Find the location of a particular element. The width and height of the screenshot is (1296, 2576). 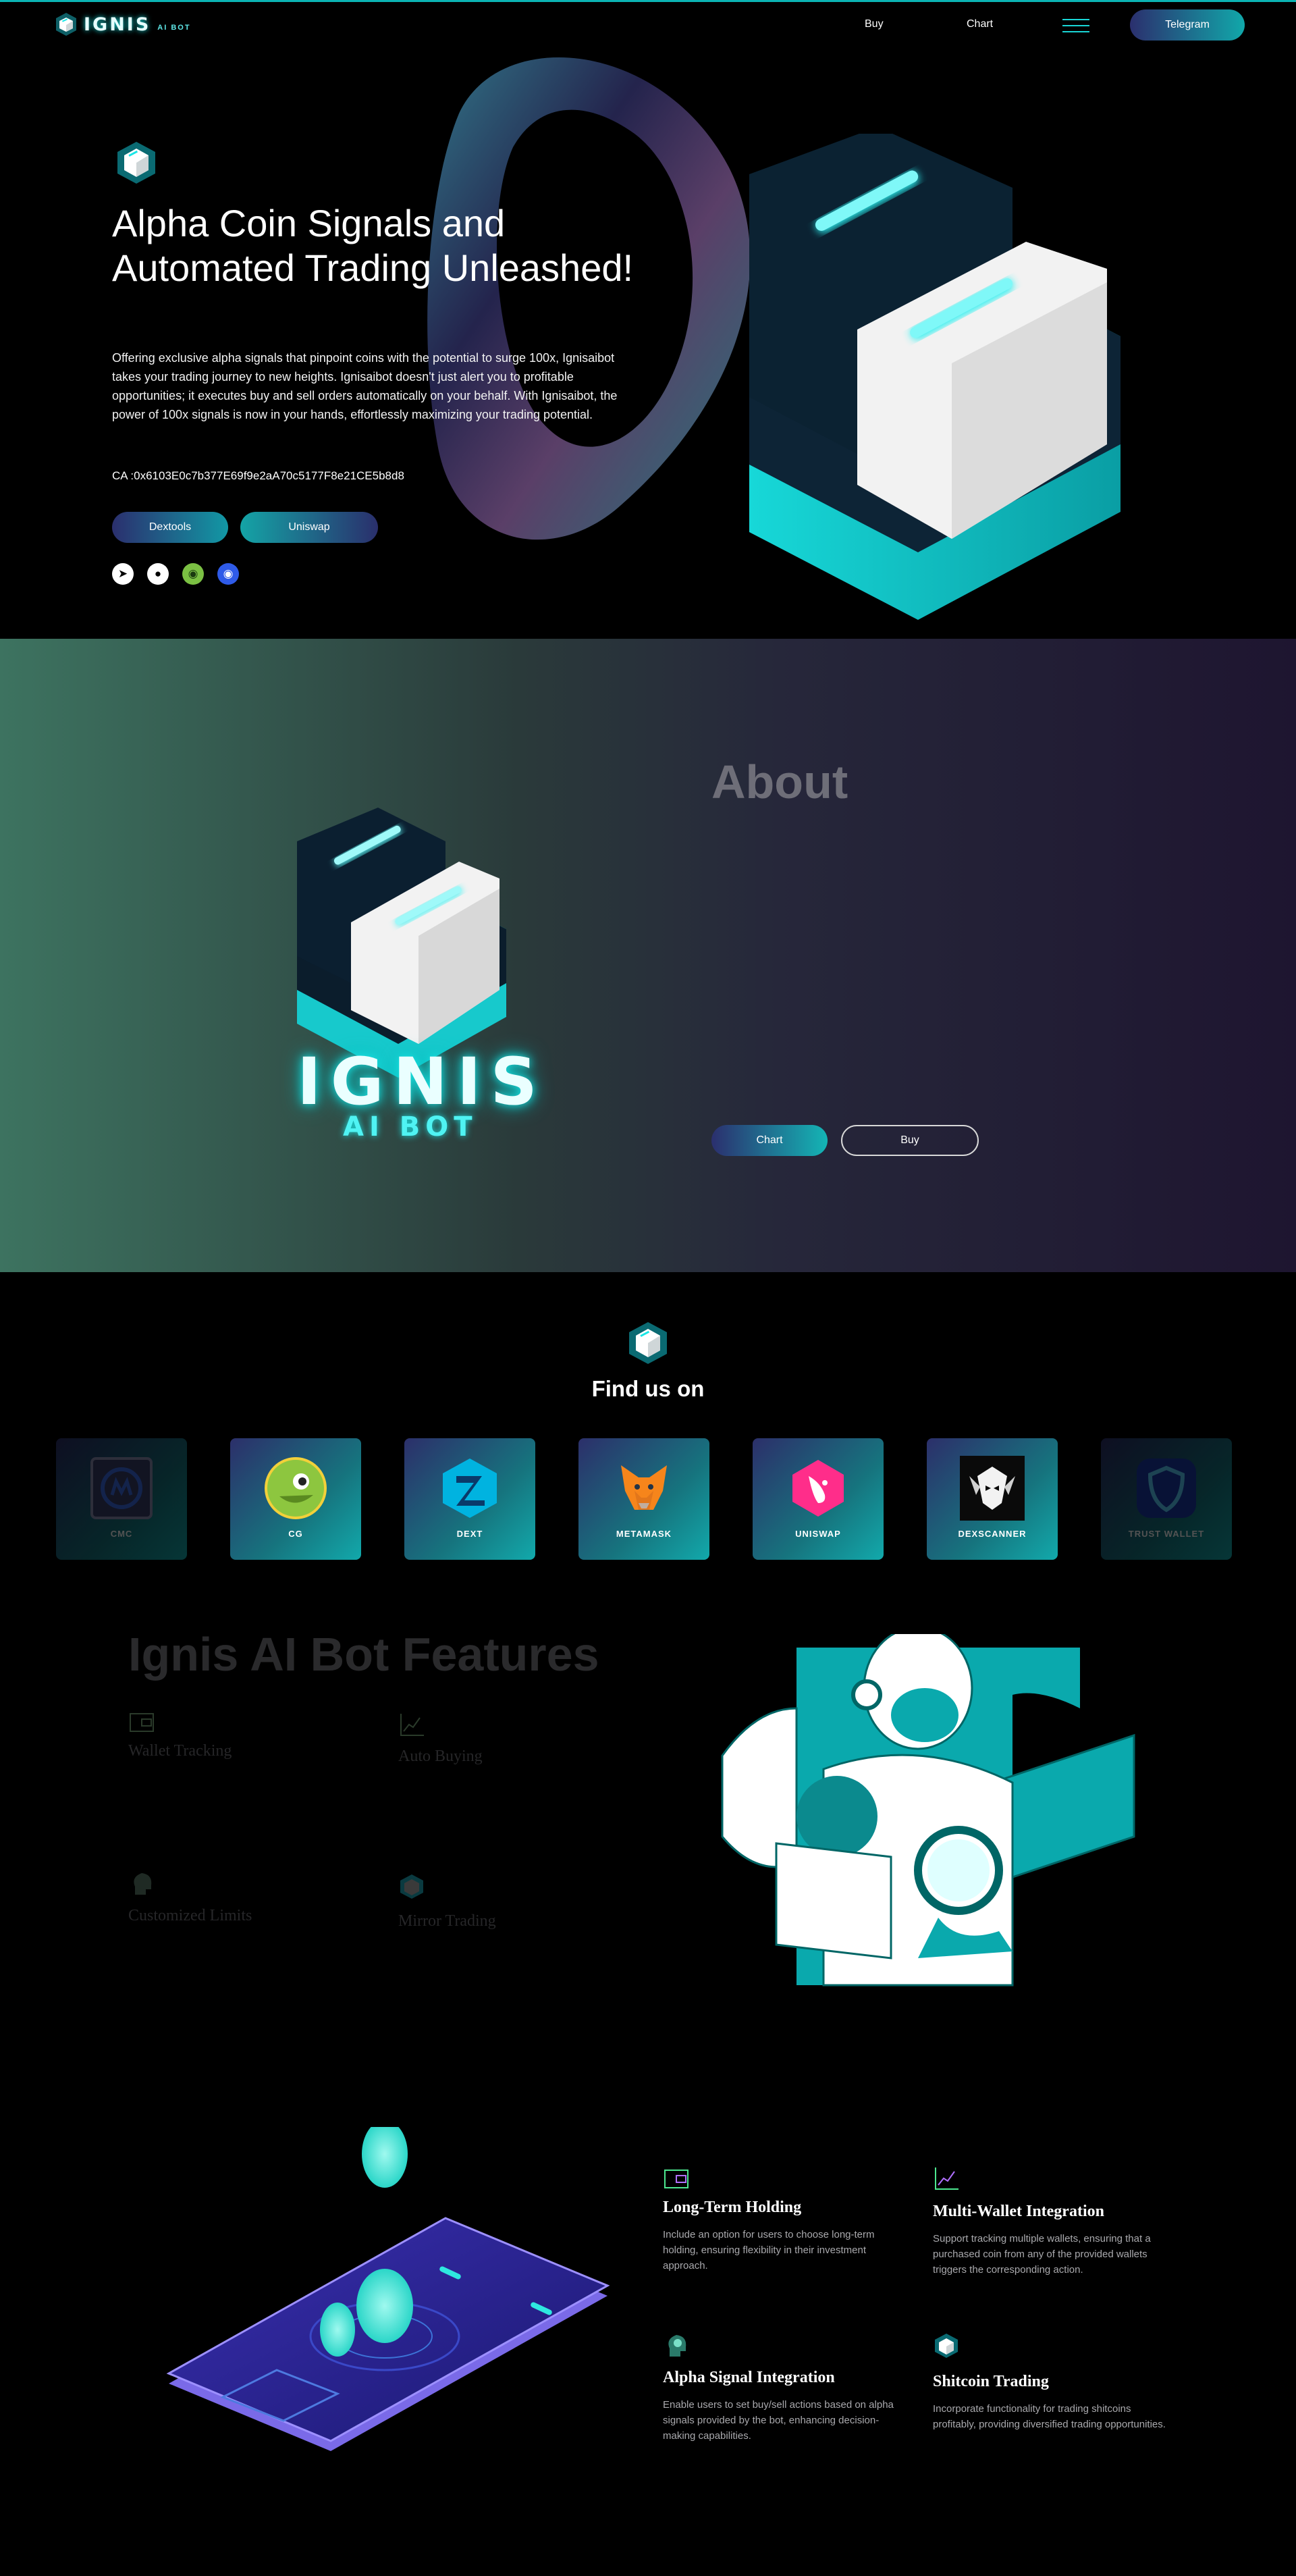

feature-title: Multi-Wallet Integration is located at coordinates (1019, 2211).